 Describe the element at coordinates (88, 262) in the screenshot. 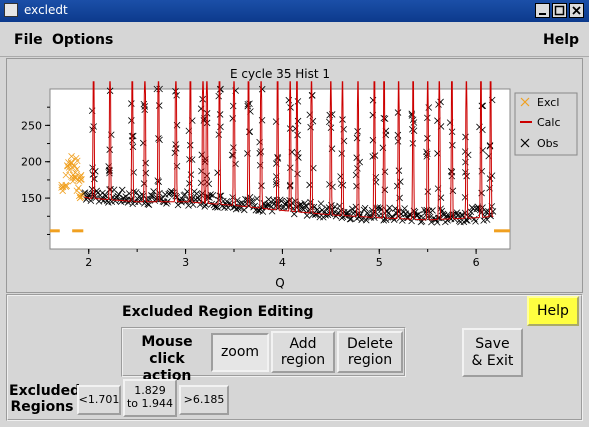

I see `x-tick-label: 2` at that location.